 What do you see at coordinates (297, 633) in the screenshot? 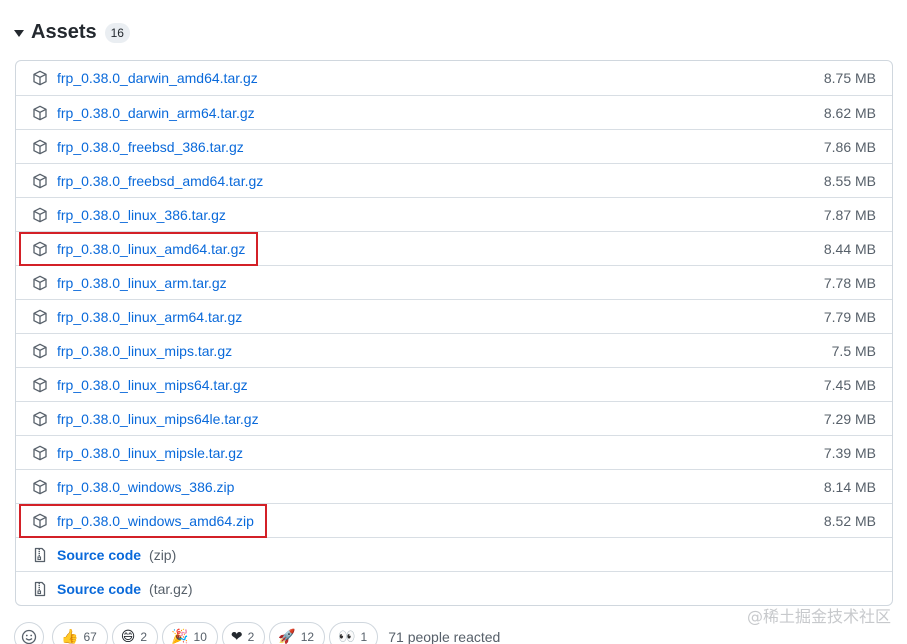
I see `reaction-button: 🚀 12` at bounding box center [297, 633].